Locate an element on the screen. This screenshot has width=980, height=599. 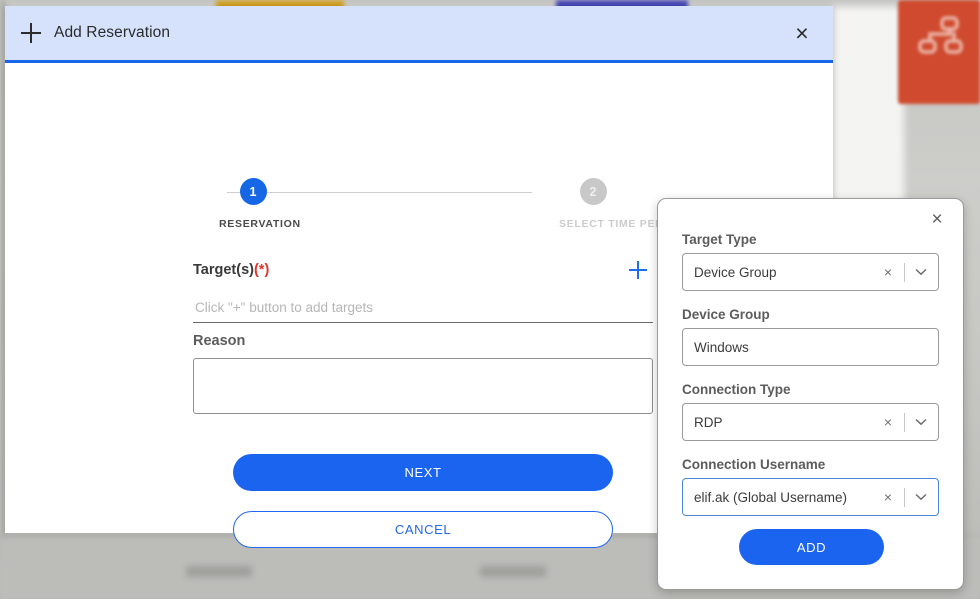
connection-type-clear-icon: × is located at coordinates (888, 422).